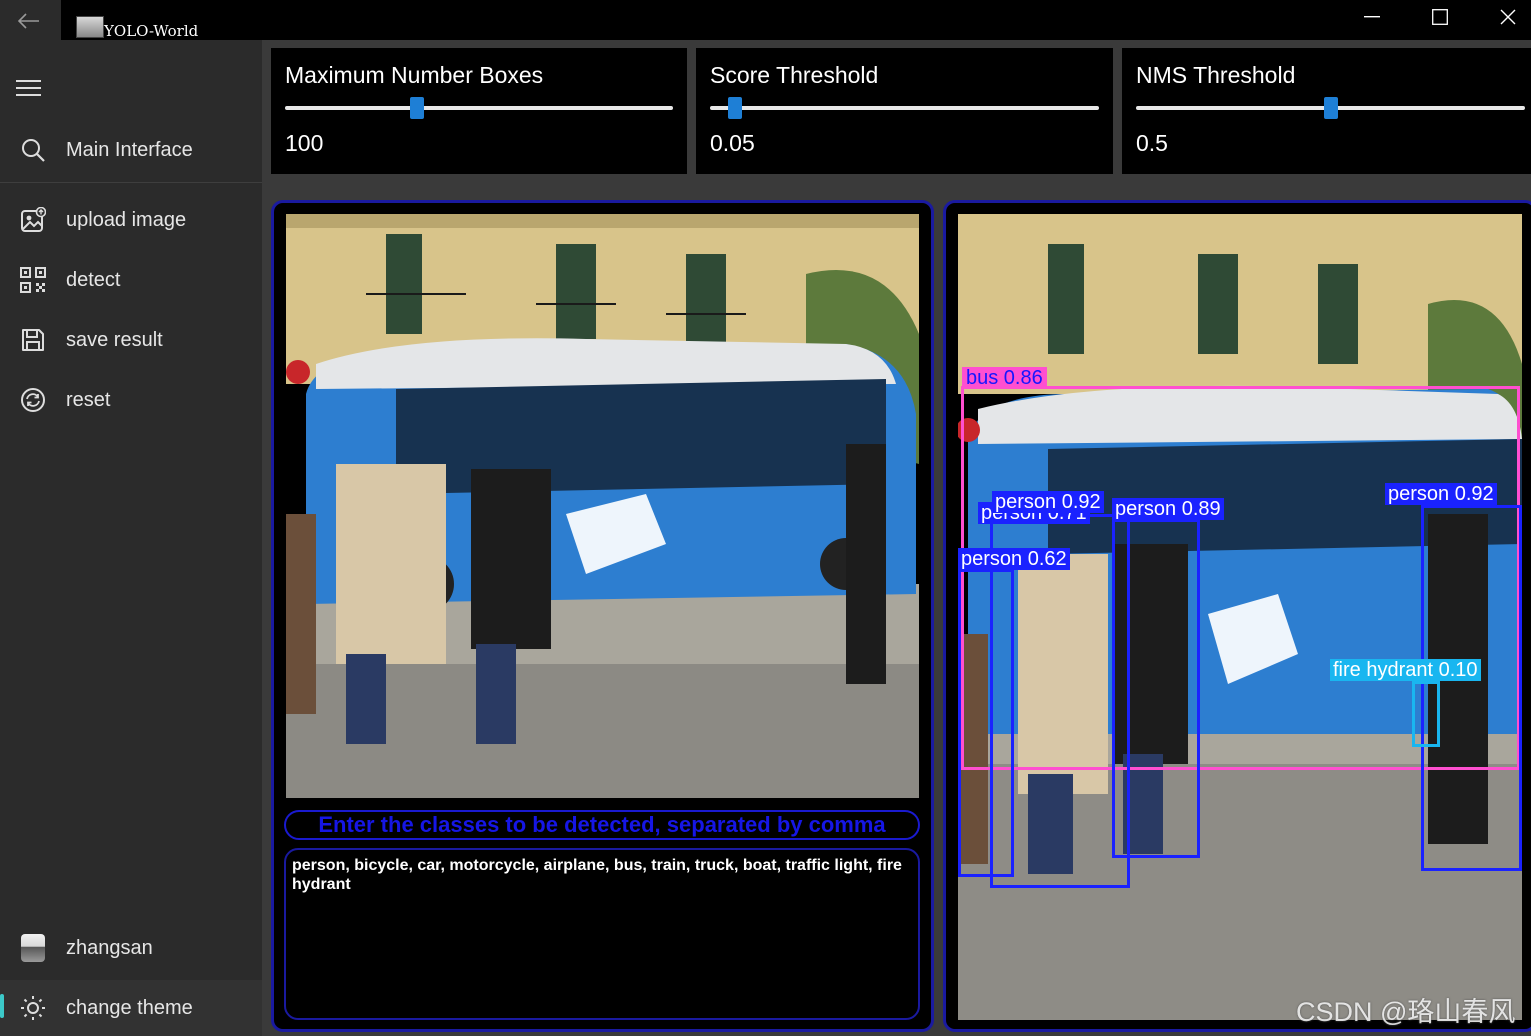 The width and height of the screenshot is (1531, 1036). I want to click on nms-threshold-card: NMS Threshold 0.5, so click(1326, 111).